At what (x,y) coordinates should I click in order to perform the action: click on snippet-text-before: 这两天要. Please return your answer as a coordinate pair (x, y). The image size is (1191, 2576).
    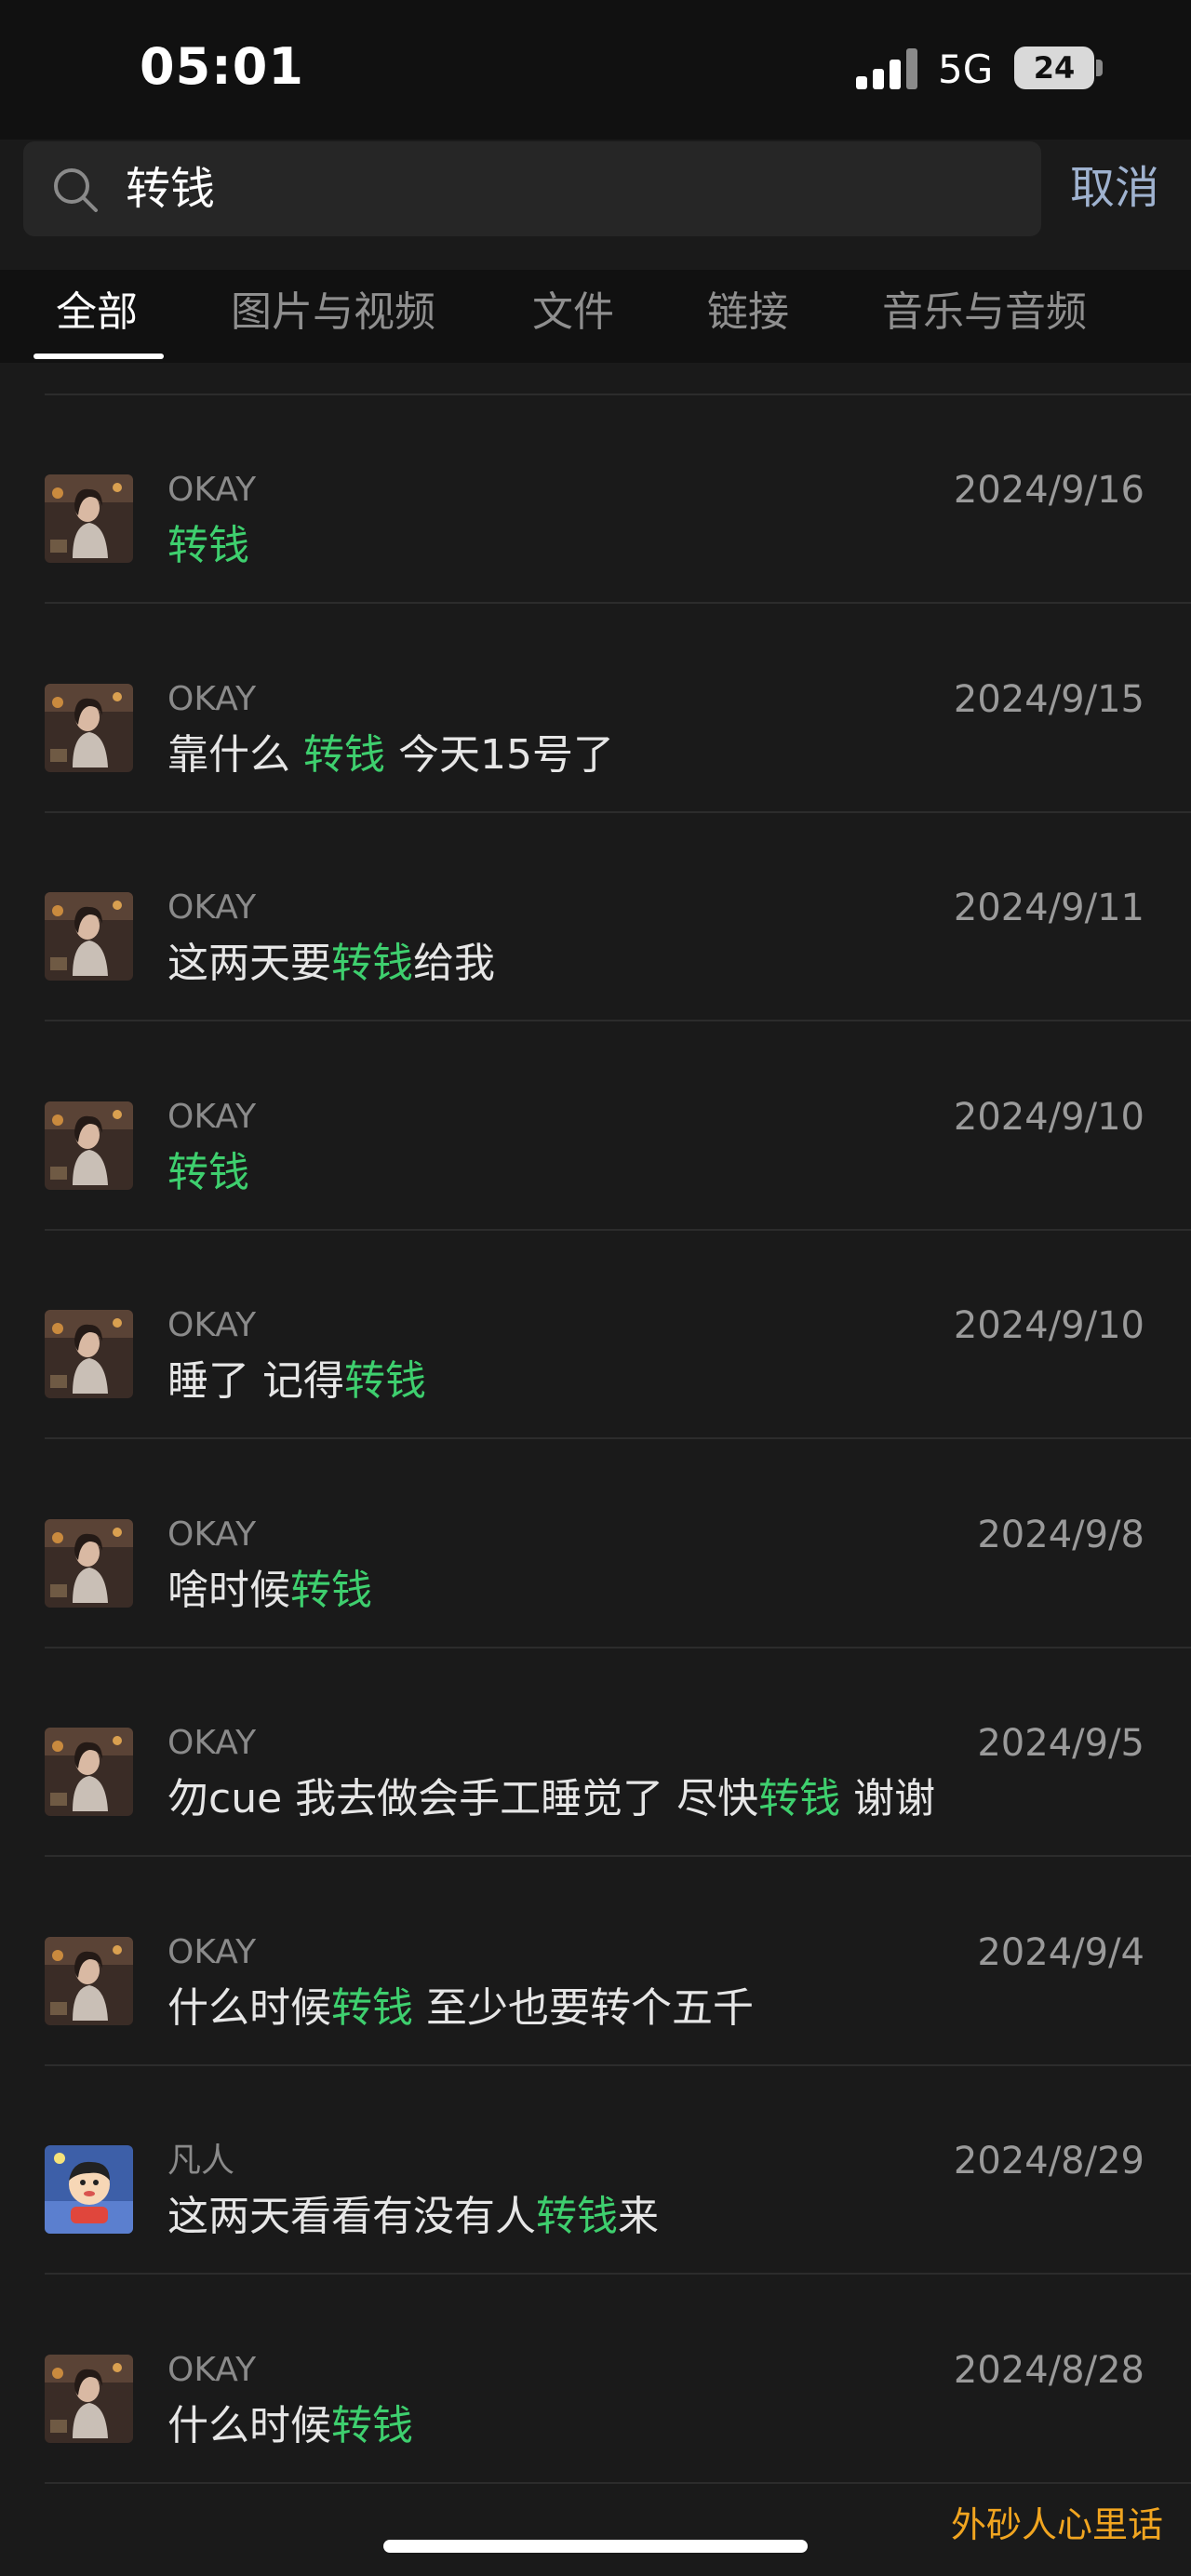
    Looking at the image, I should click on (249, 963).